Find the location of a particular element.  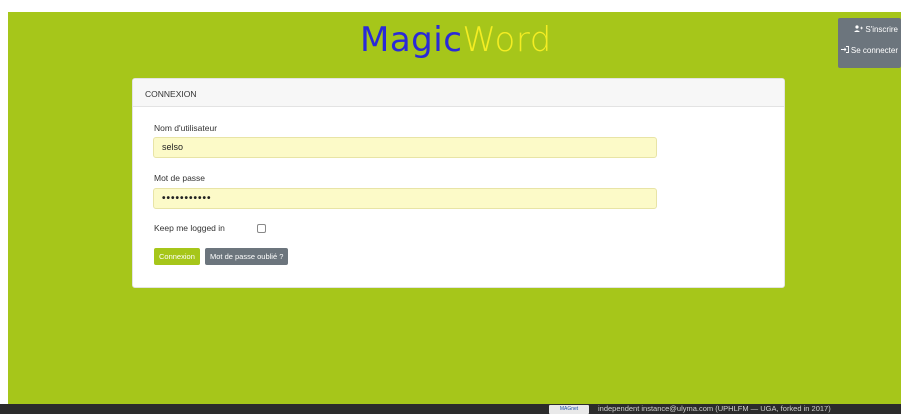

footer-badge: MAGnet is located at coordinates (569, 409).